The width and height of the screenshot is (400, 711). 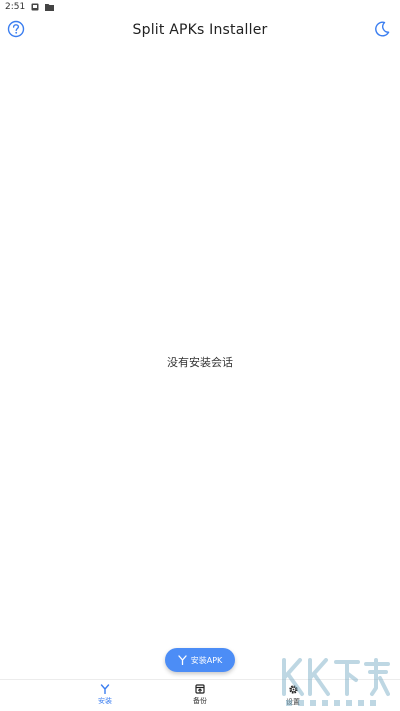 I want to click on nav-item-install: 安装, so click(x=105, y=695).